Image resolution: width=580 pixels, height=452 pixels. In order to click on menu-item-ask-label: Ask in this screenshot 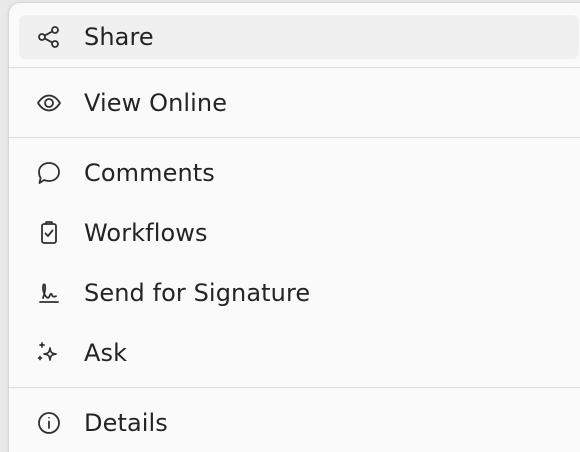, I will do `click(106, 353)`.